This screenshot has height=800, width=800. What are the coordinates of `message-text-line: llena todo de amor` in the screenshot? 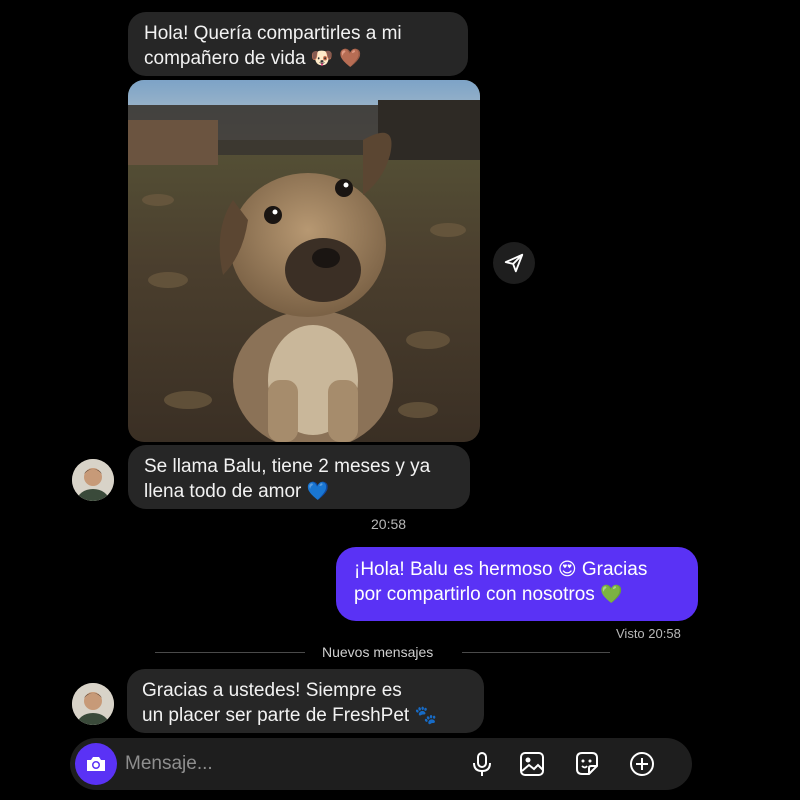 It's located at (223, 491).